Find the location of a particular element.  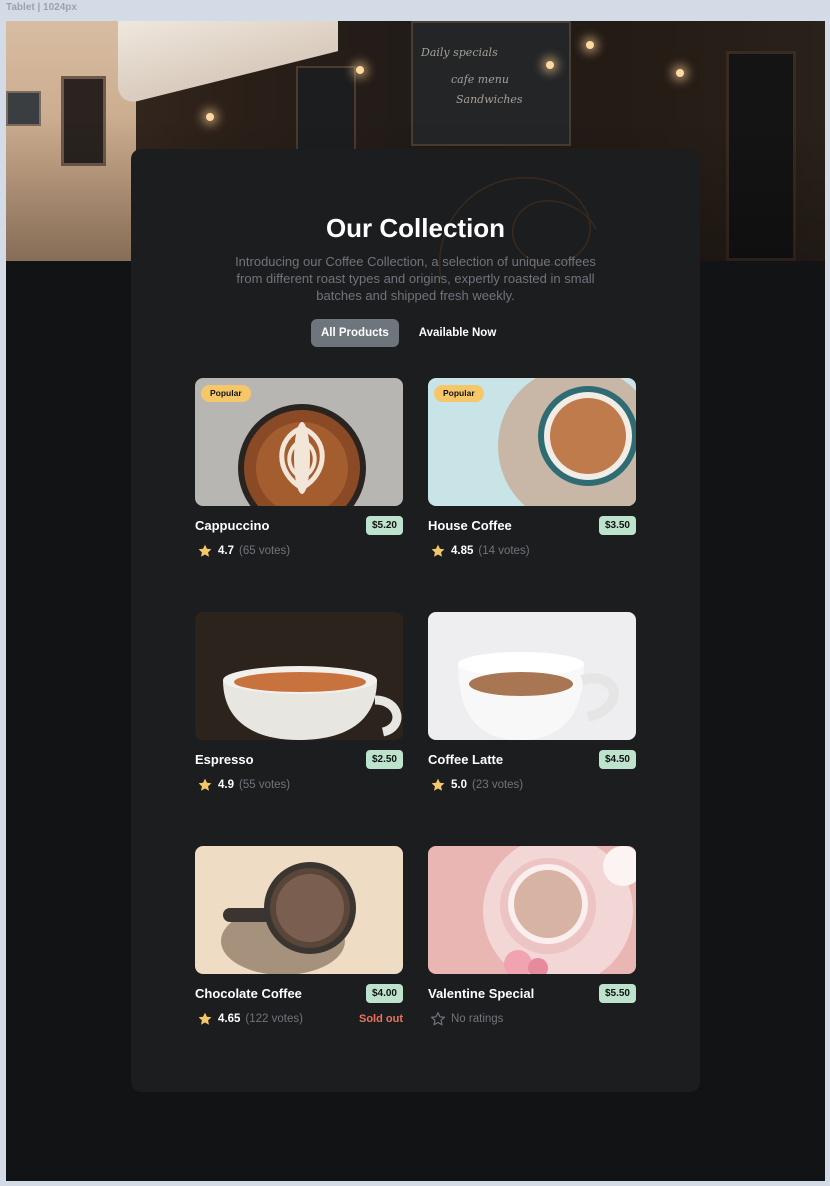

frame-label: Tablet | 1024px is located at coordinates (41, 7).